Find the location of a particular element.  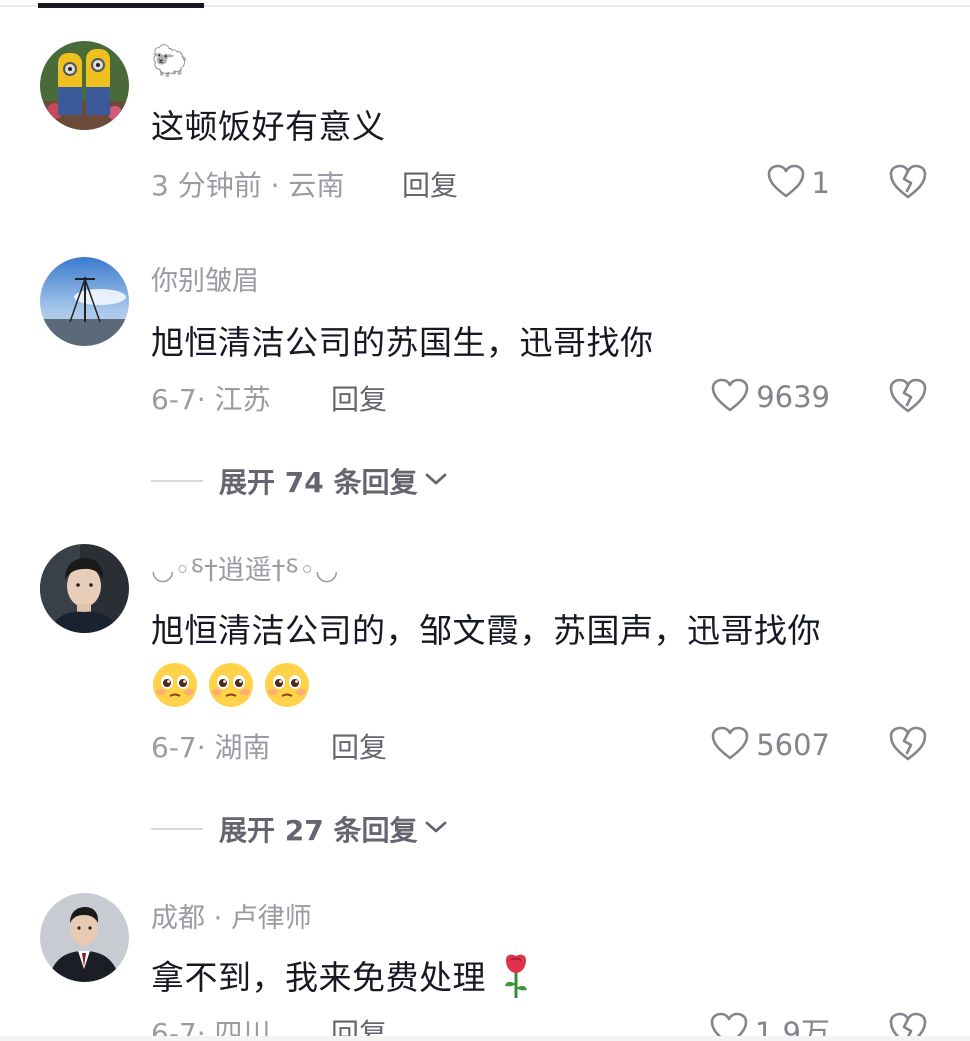

like-button: 9639 is located at coordinates (770, 397).